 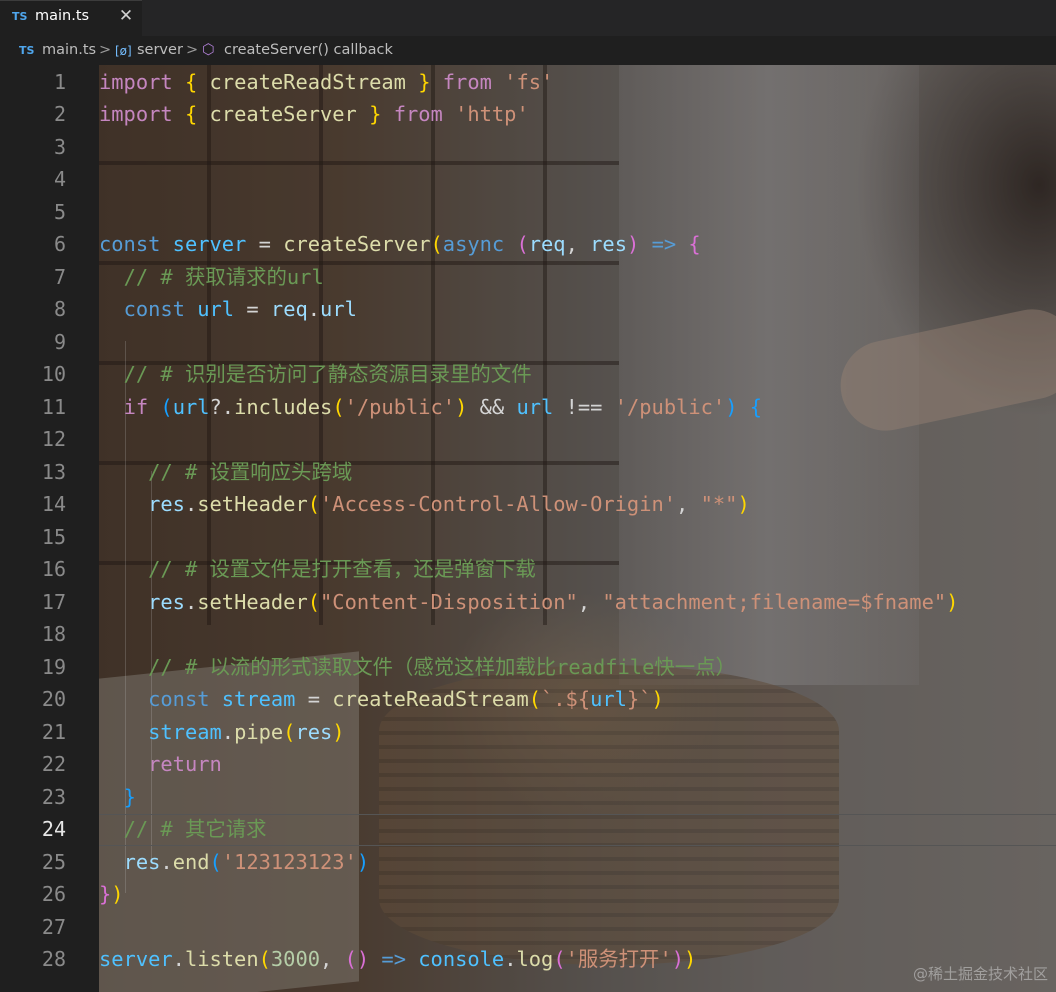 What do you see at coordinates (59, 309) in the screenshot?
I see `line-number: 8` at bounding box center [59, 309].